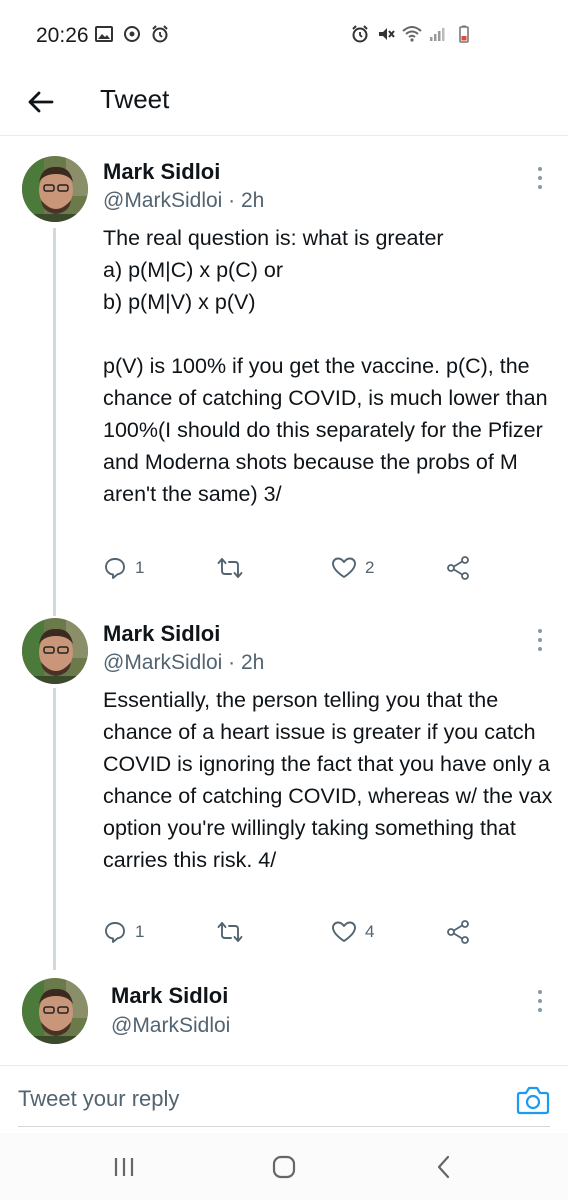  Describe the element at coordinates (284, 1126) in the screenshot. I see `reply-underline` at that location.